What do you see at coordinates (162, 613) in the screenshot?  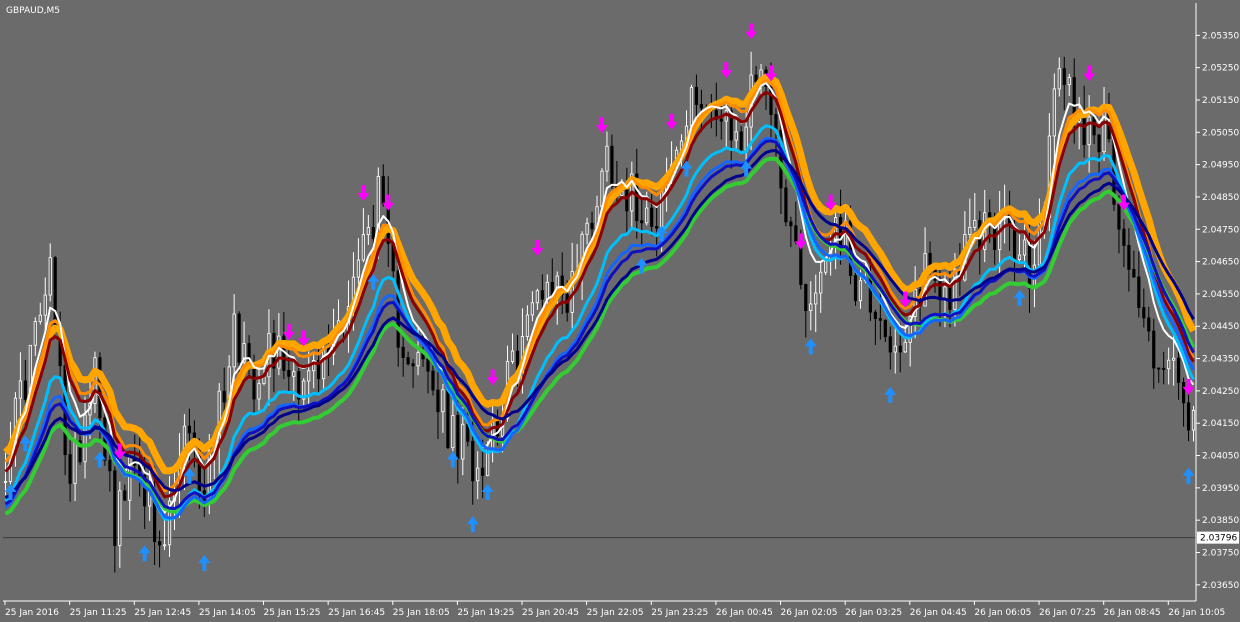 I see `x-tick-label: 25 Jan 12:45` at bounding box center [162, 613].